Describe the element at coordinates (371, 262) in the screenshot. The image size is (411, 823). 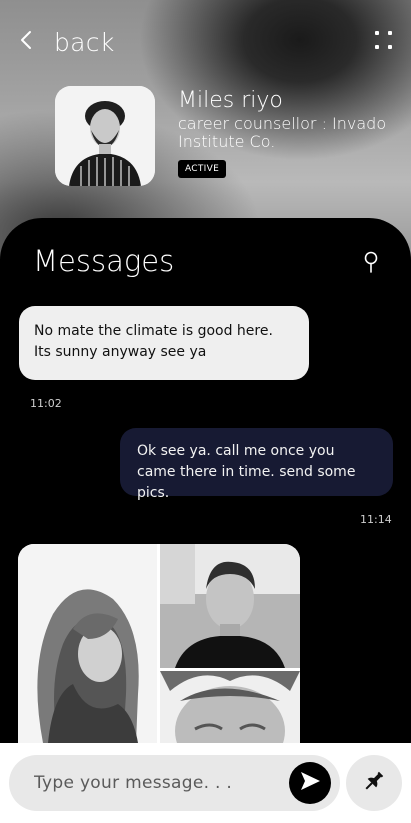
I see `search-pin-icon` at that location.